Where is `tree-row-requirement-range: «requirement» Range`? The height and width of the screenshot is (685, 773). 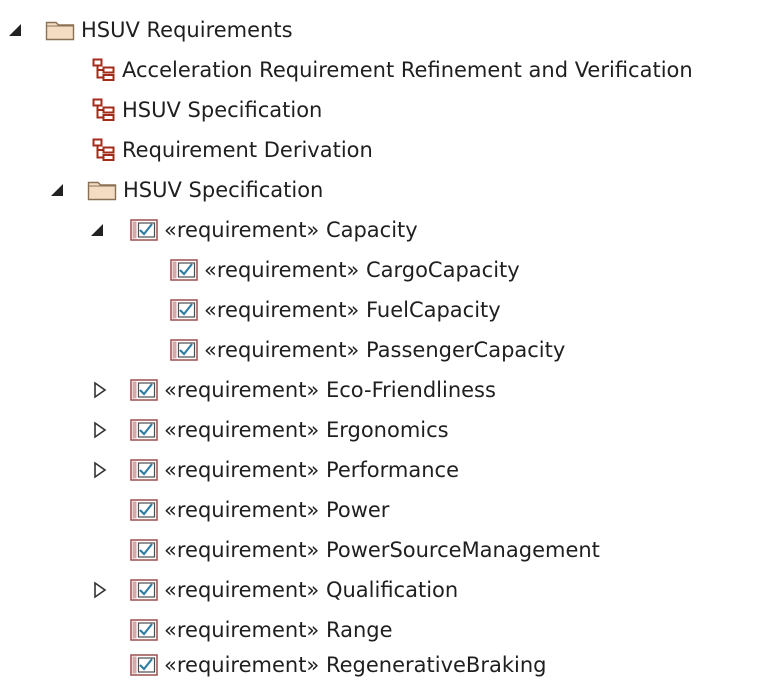
tree-row-requirement-range: «requirement» Range is located at coordinates (386, 630).